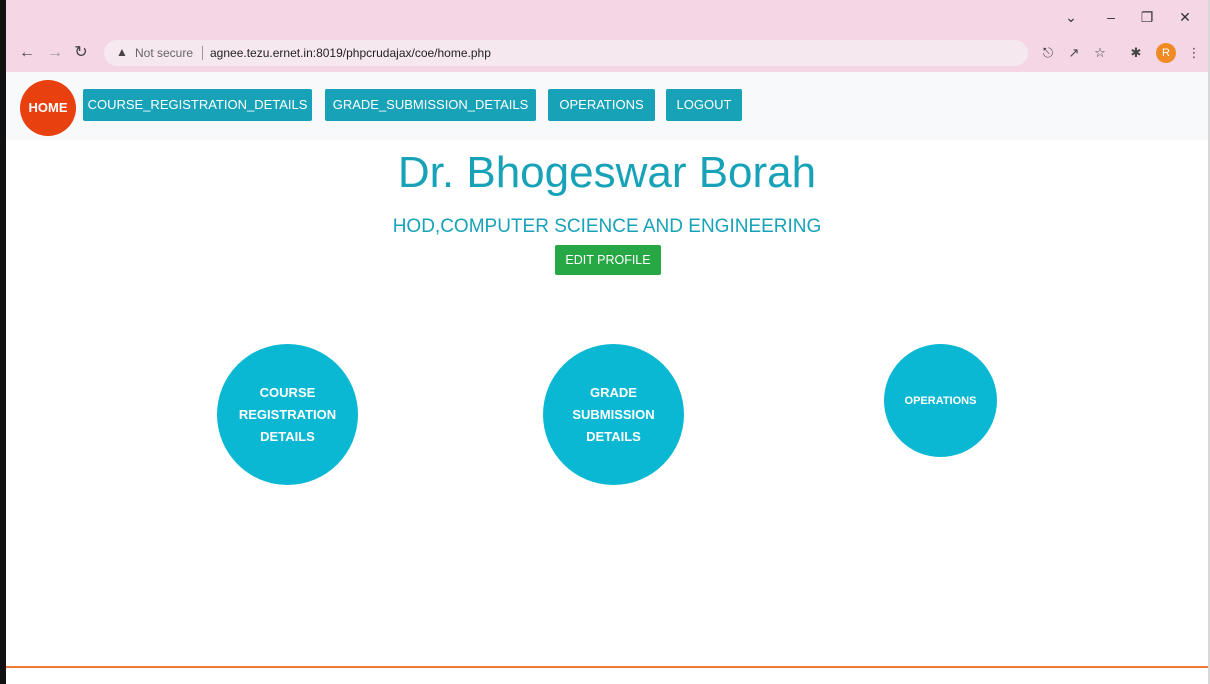 Image resolution: width=1210 pixels, height=684 pixels. Describe the element at coordinates (1071, 17) in the screenshot. I see `tab-search-chevron-icon: ⌄` at that location.